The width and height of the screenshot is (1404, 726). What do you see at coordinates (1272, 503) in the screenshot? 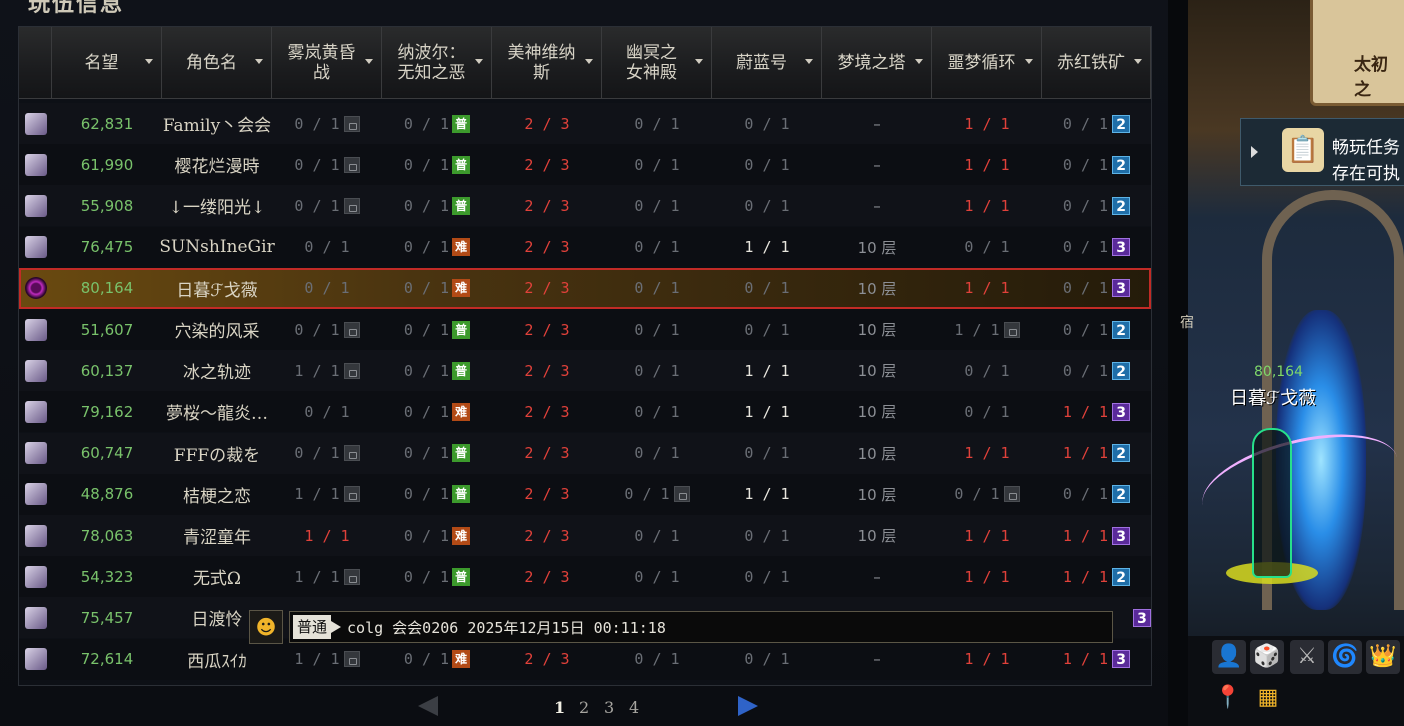
I see `player-character` at bounding box center [1272, 503].